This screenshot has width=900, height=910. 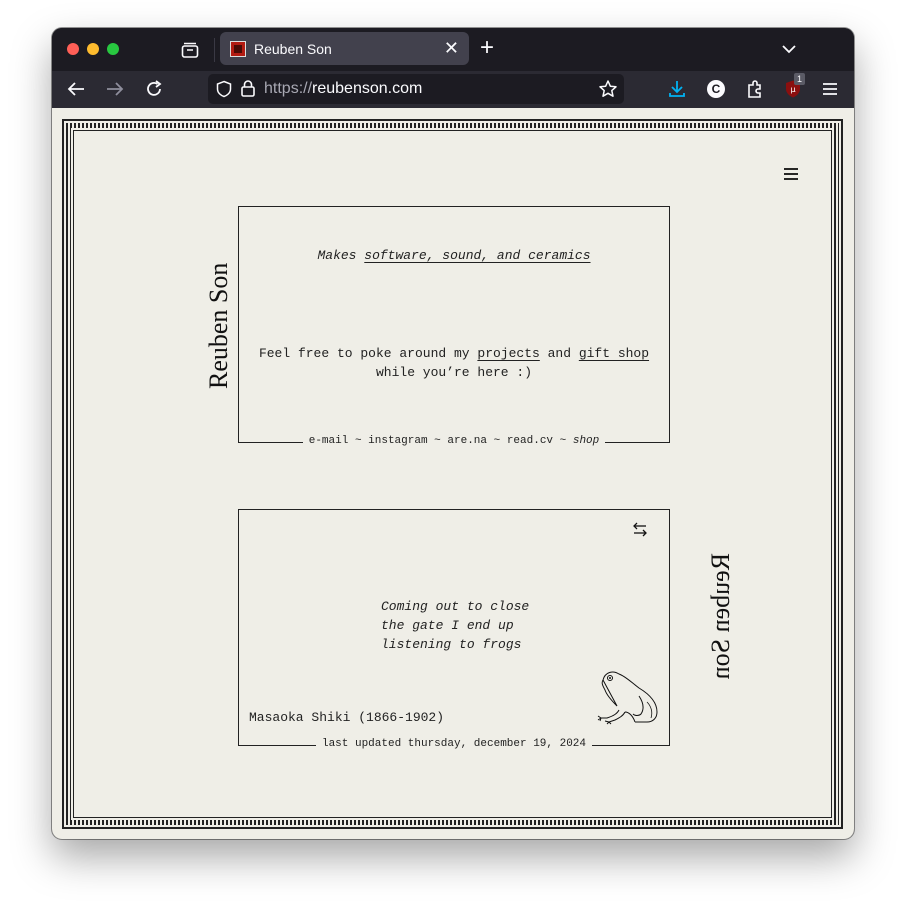 What do you see at coordinates (344, 48) in the screenshot?
I see `tab-reuben-son: Reuben Son ✕` at bounding box center [344, 48].